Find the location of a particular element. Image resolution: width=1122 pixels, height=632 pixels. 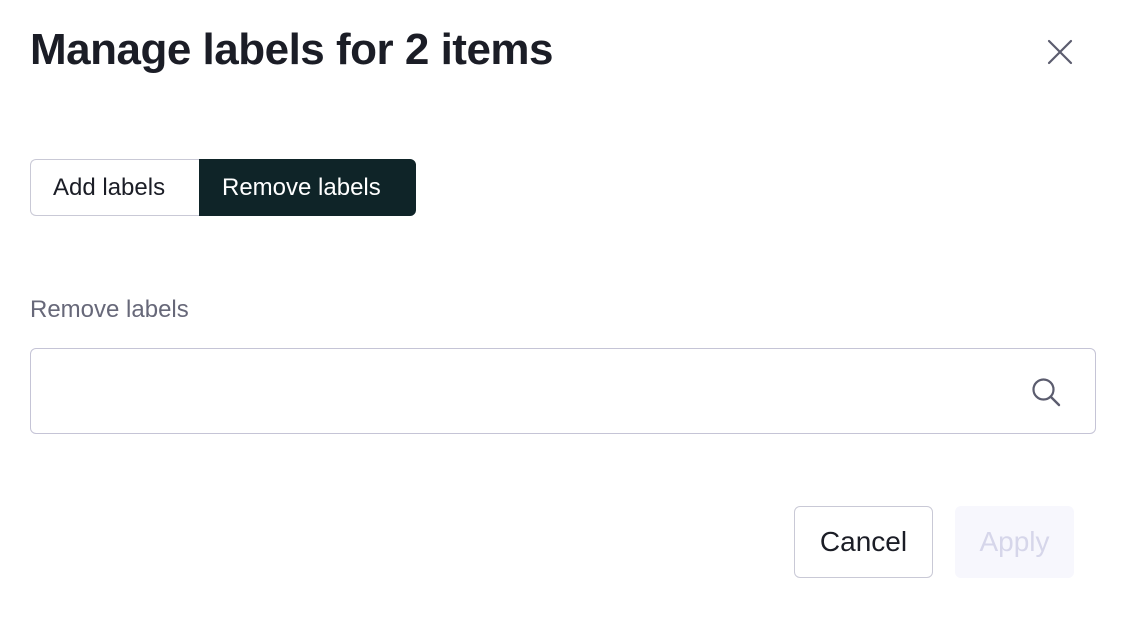

add-labels-tab: Add labels is located at coordinates (114, 187).